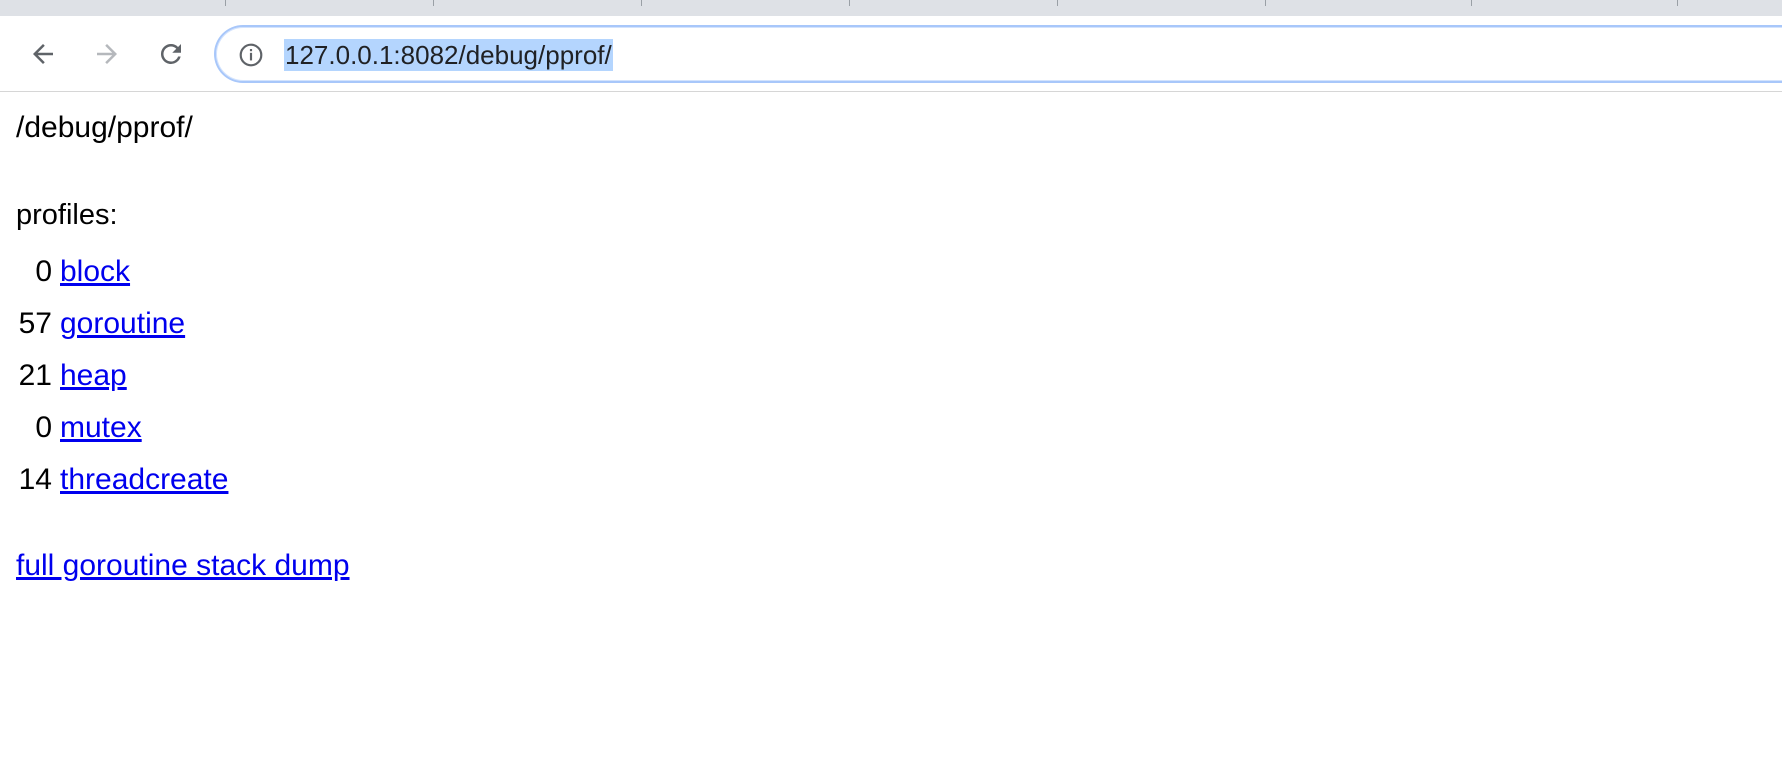  I want to click on profile-link-block: block, so click(95, 272).